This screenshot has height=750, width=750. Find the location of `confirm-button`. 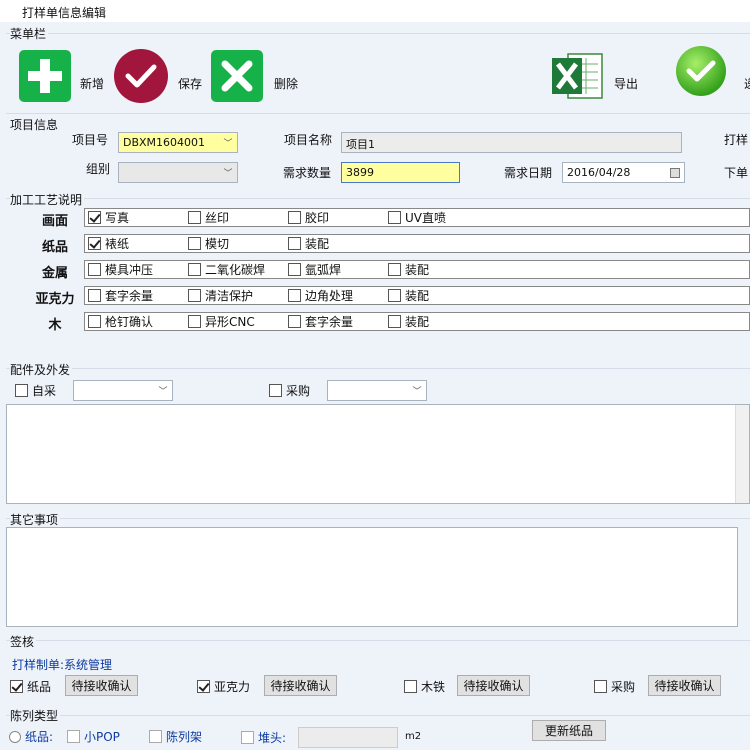

confirm-button is located at coordinates (701, 71).